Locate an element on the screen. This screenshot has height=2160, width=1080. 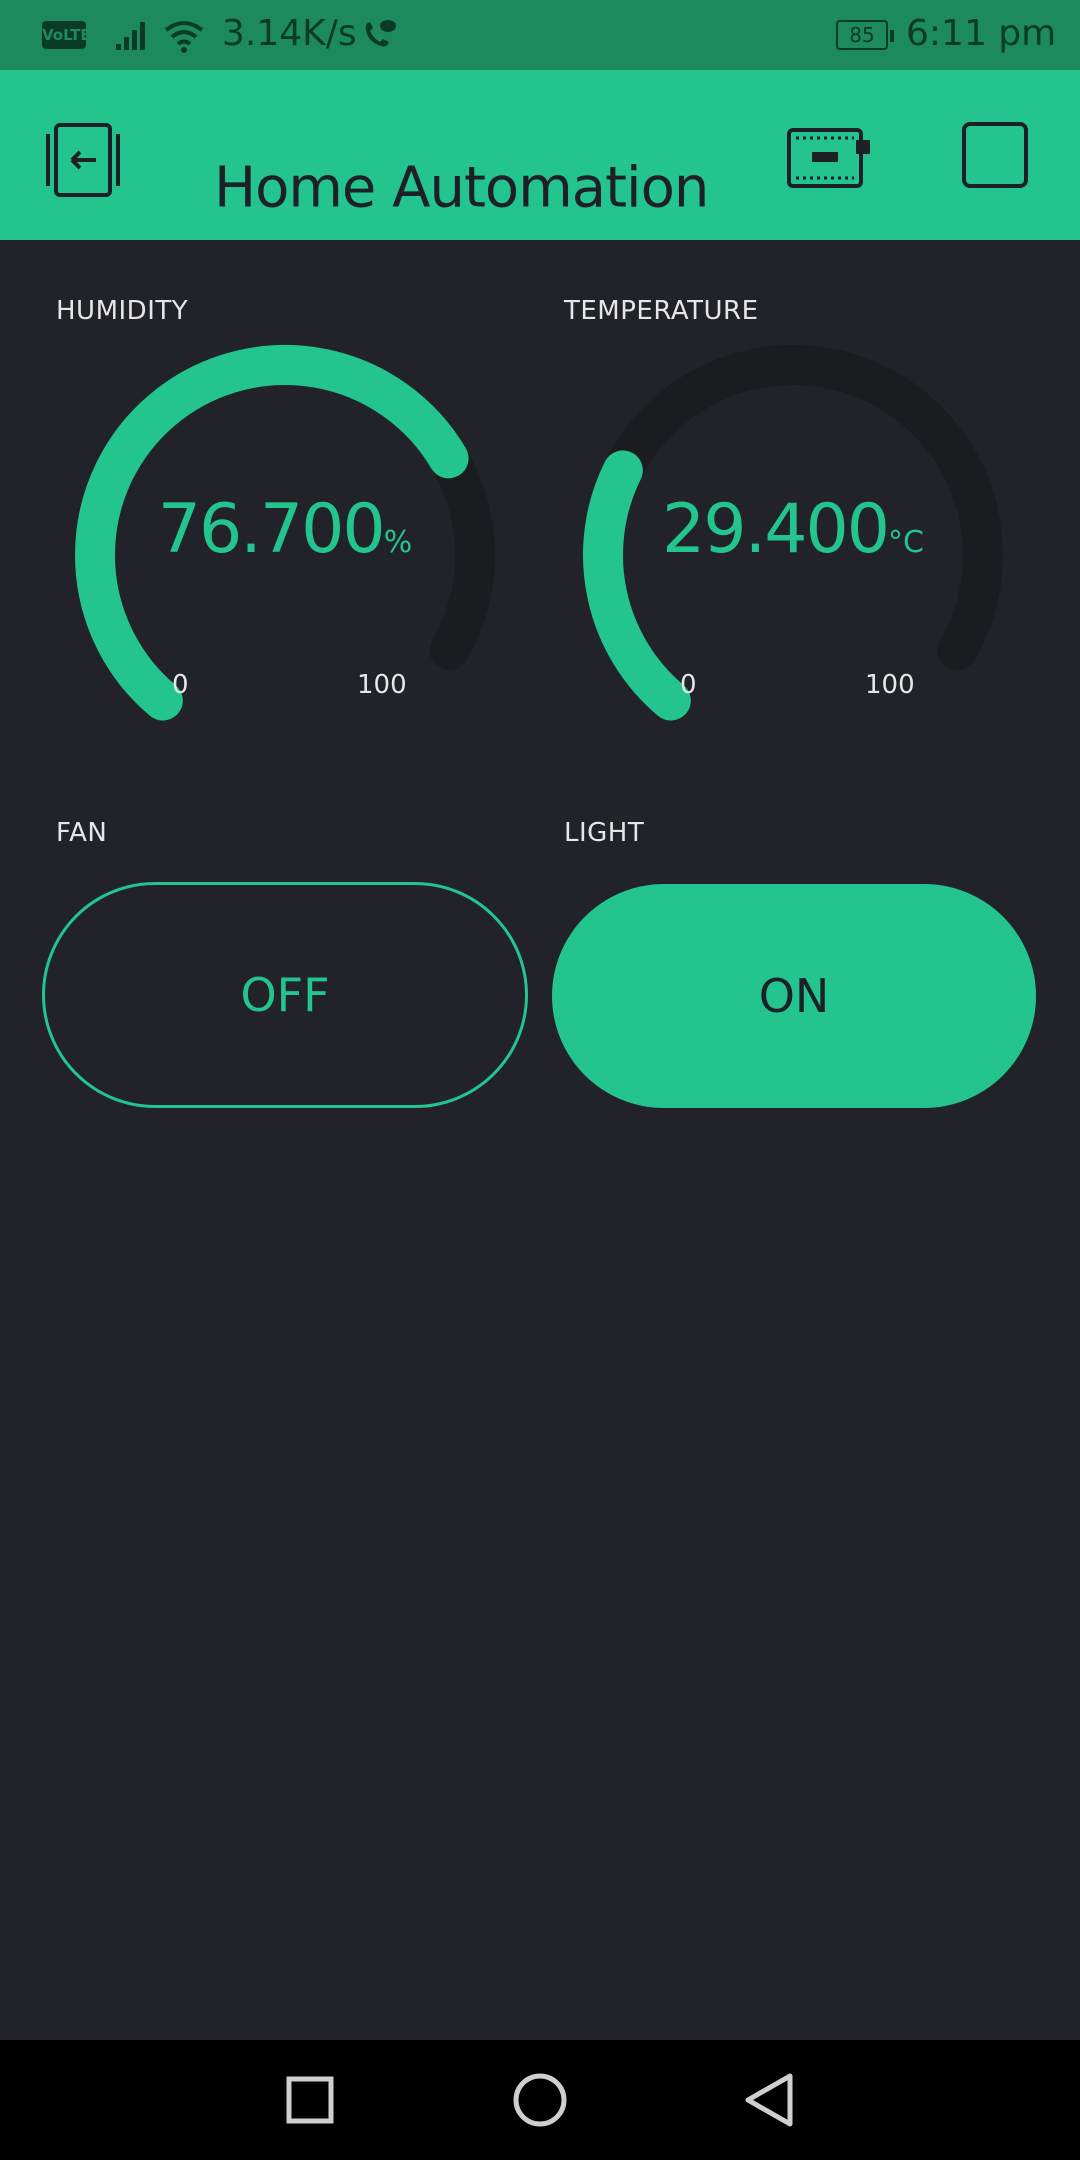
humidity-value: 76.700% is located at coordinates (285, 529).